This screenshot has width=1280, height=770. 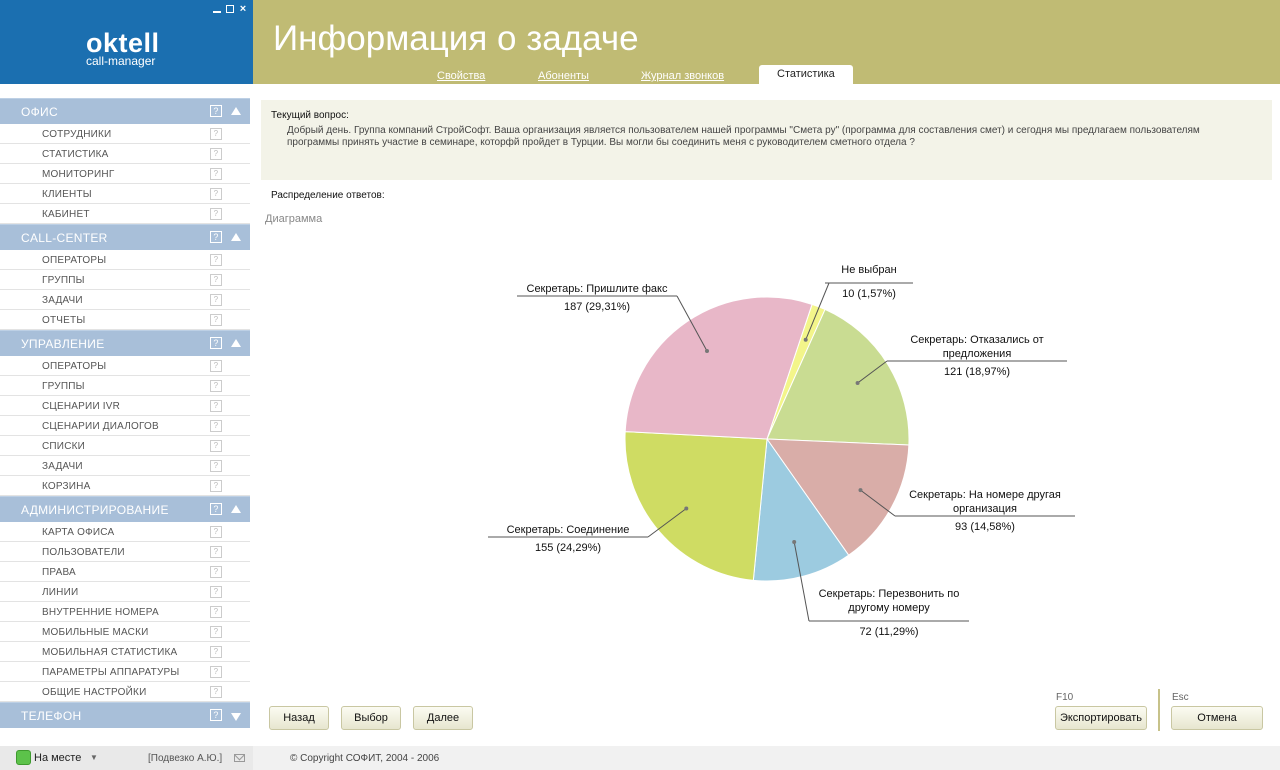 I want to click on next-button: Далее, so click(x=443, y=718).